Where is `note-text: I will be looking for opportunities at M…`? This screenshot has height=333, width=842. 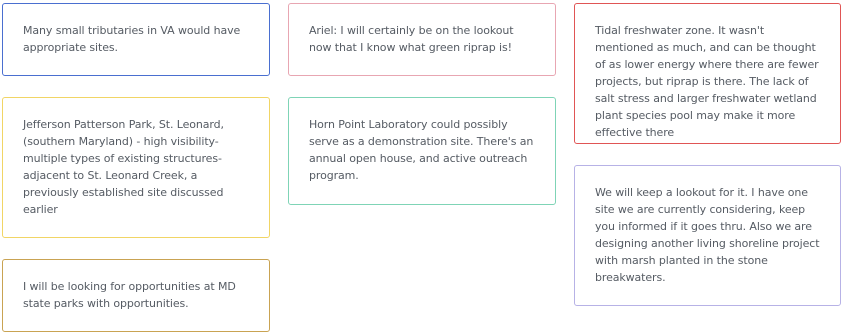
note-text: I will be looking for opportunities at M… is located at coordinates (129, 295).